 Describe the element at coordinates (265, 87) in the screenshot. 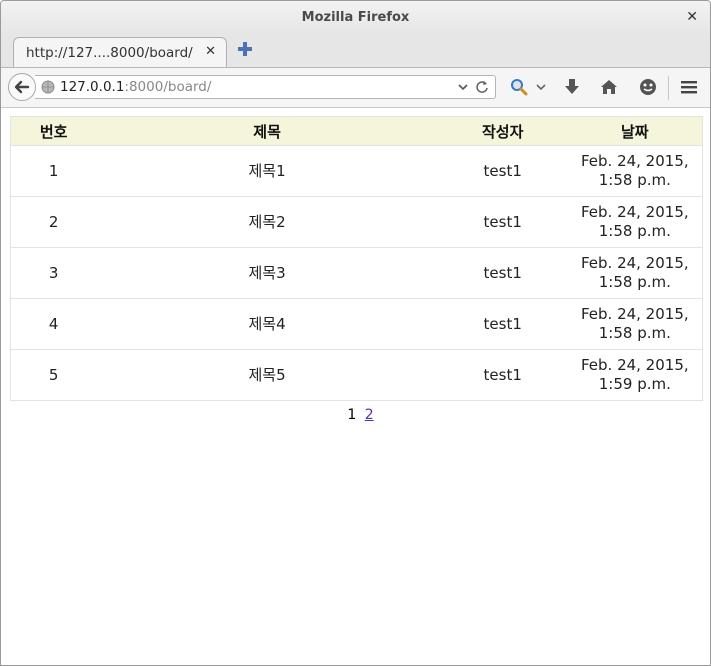

I see `url-bar: 127.0.0.1:8000/board/` at that location.